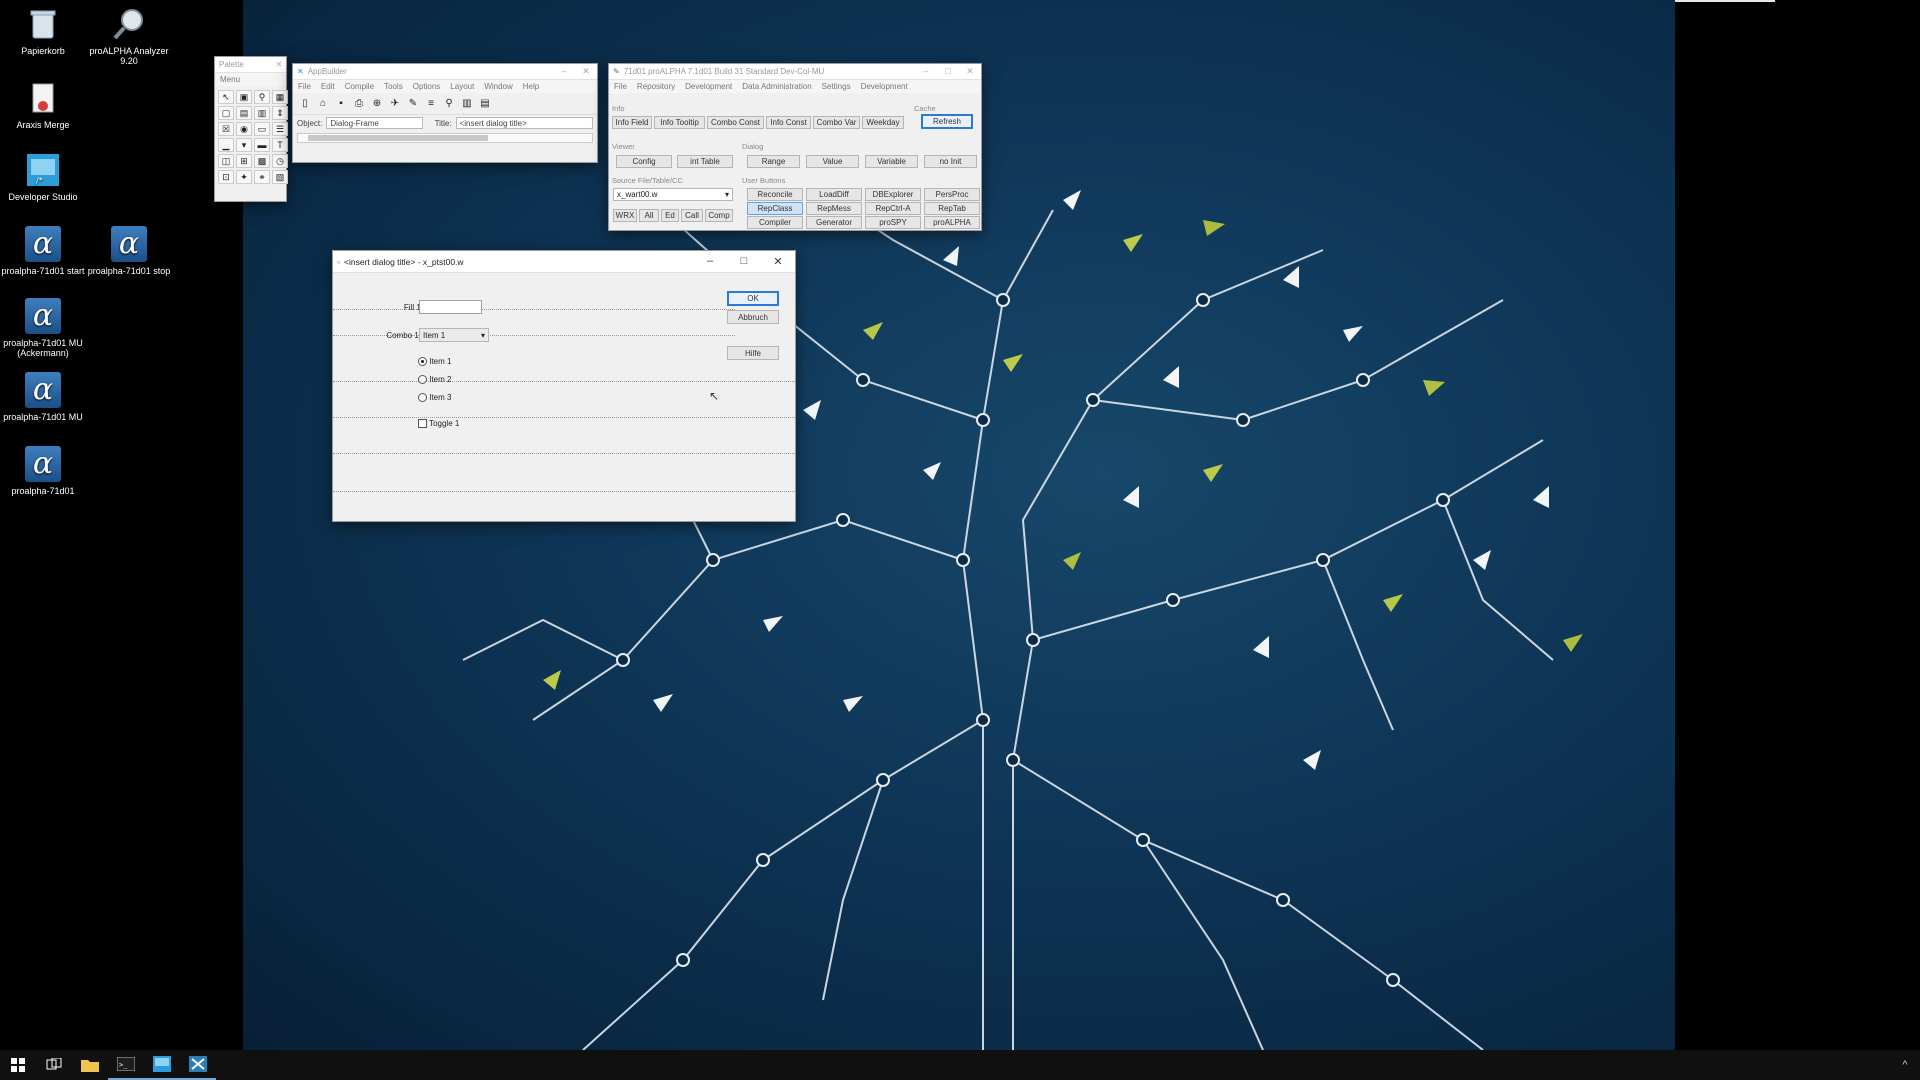 The image size is (1920, 1080). Describe the element at coordinates (226, 177) in the screenshot. I see `custom-tool-icon: ⊡` at that location.